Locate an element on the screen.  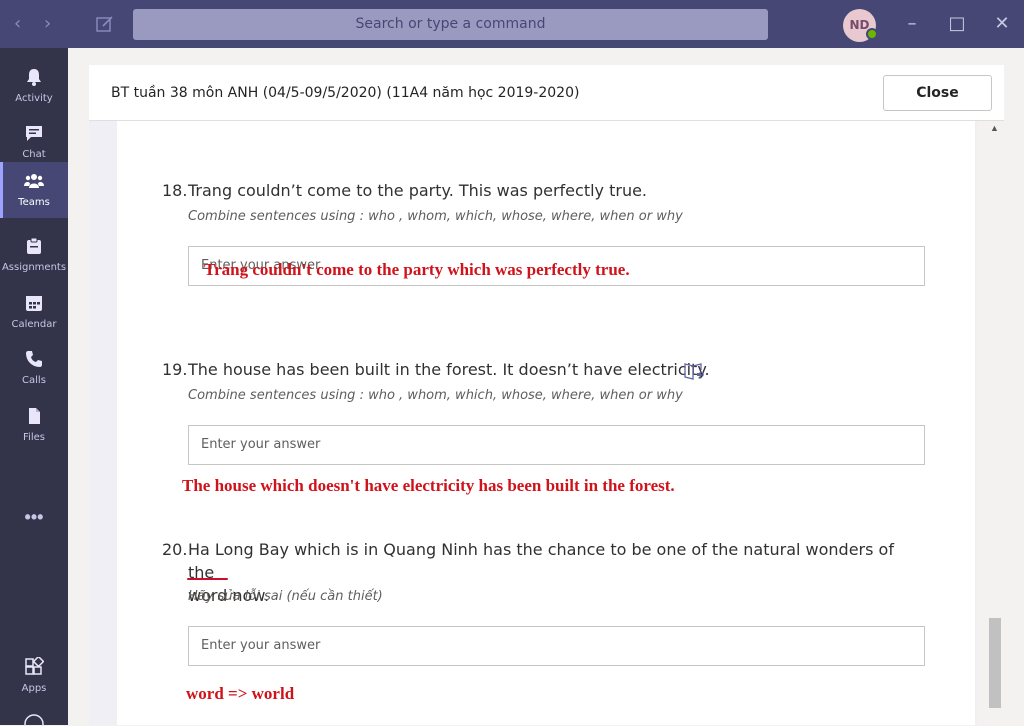
apps-icon is located at coordinates (34, 666).